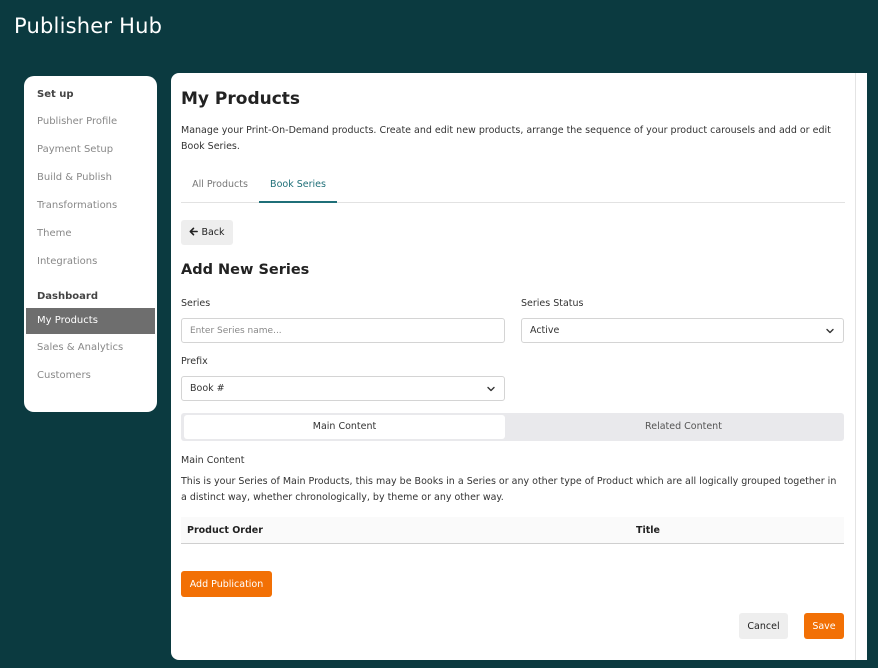  What do you see at coordinates (90, 150) in the screenshot?
I see `sidebar-item-payment-setup: Payment Setup` at bounding box center [90, 150].